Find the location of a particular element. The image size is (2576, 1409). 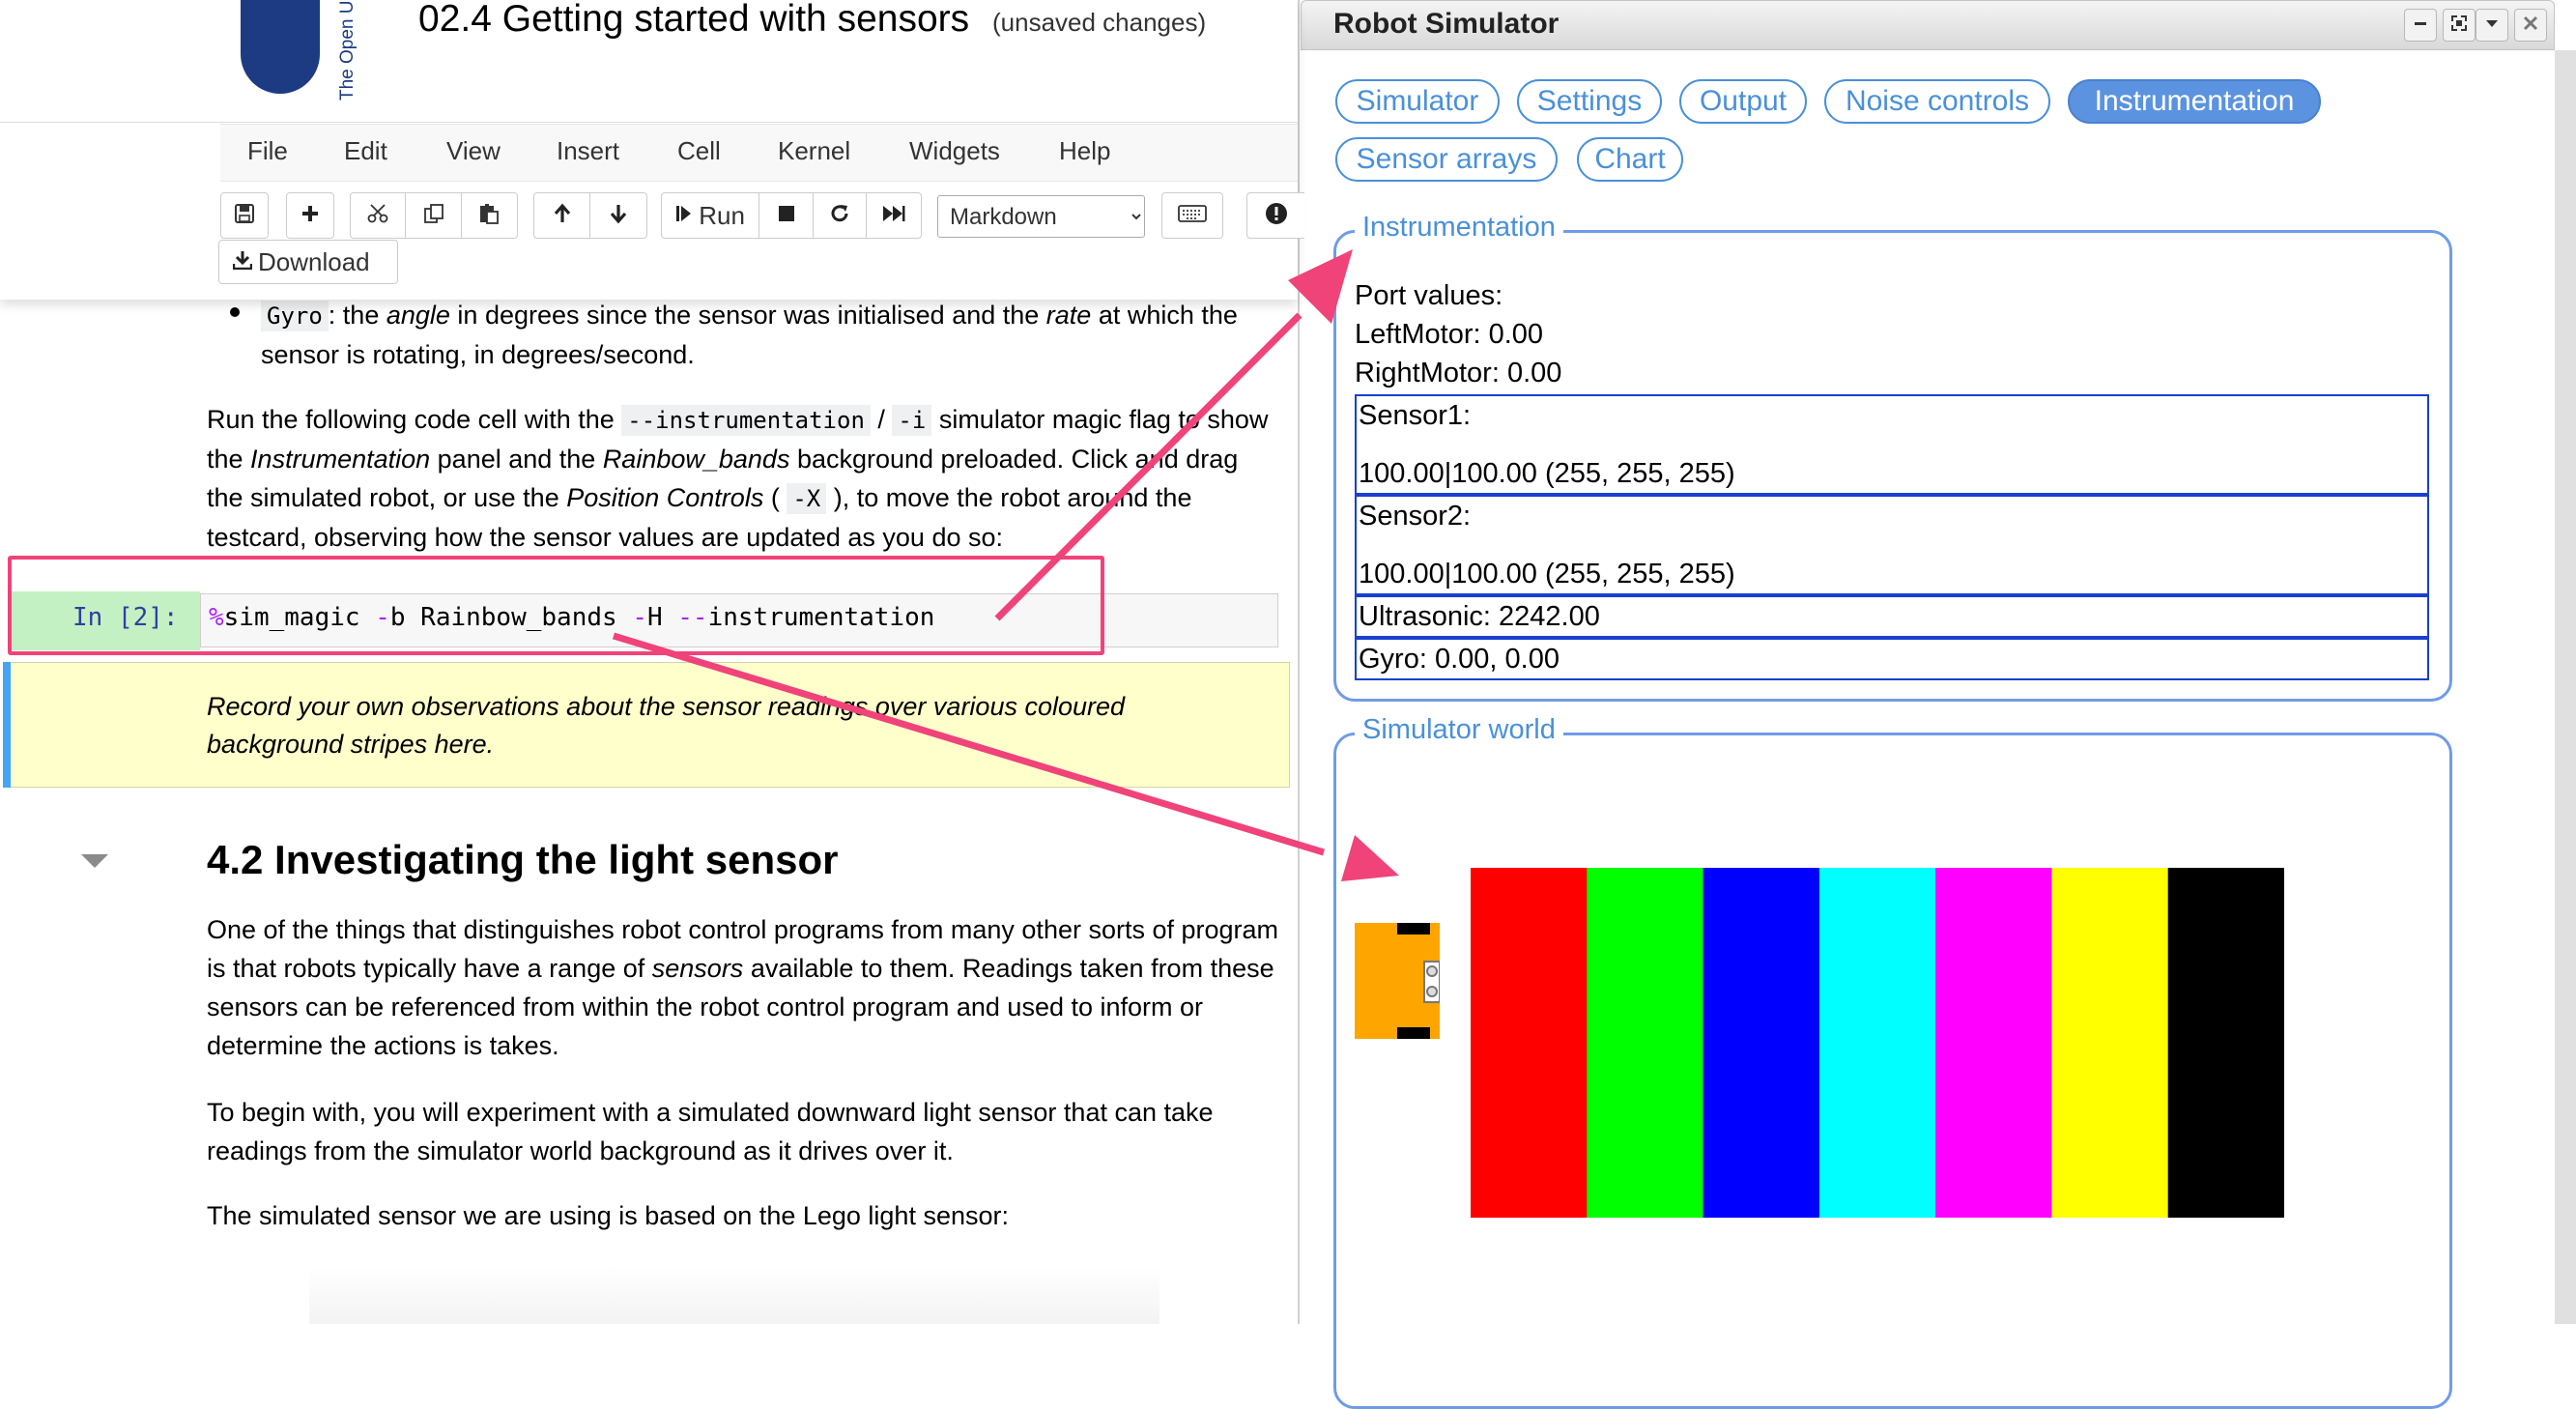

ultrasonic-readout: Ultrasonic: 2242.00 is located at coordinates (1892, 616).